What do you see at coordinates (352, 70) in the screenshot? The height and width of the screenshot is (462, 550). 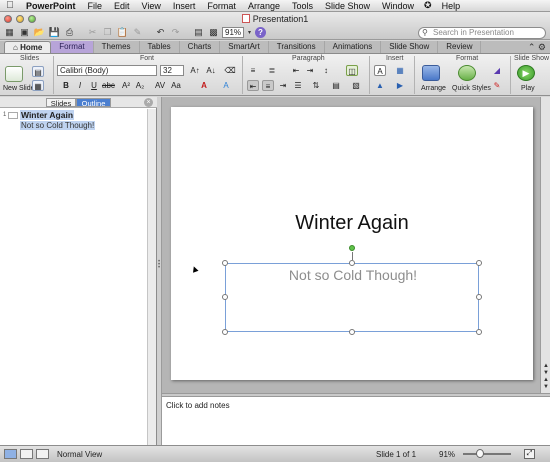 I see `columns-icon: ◫` at bounding box center [352, 70].